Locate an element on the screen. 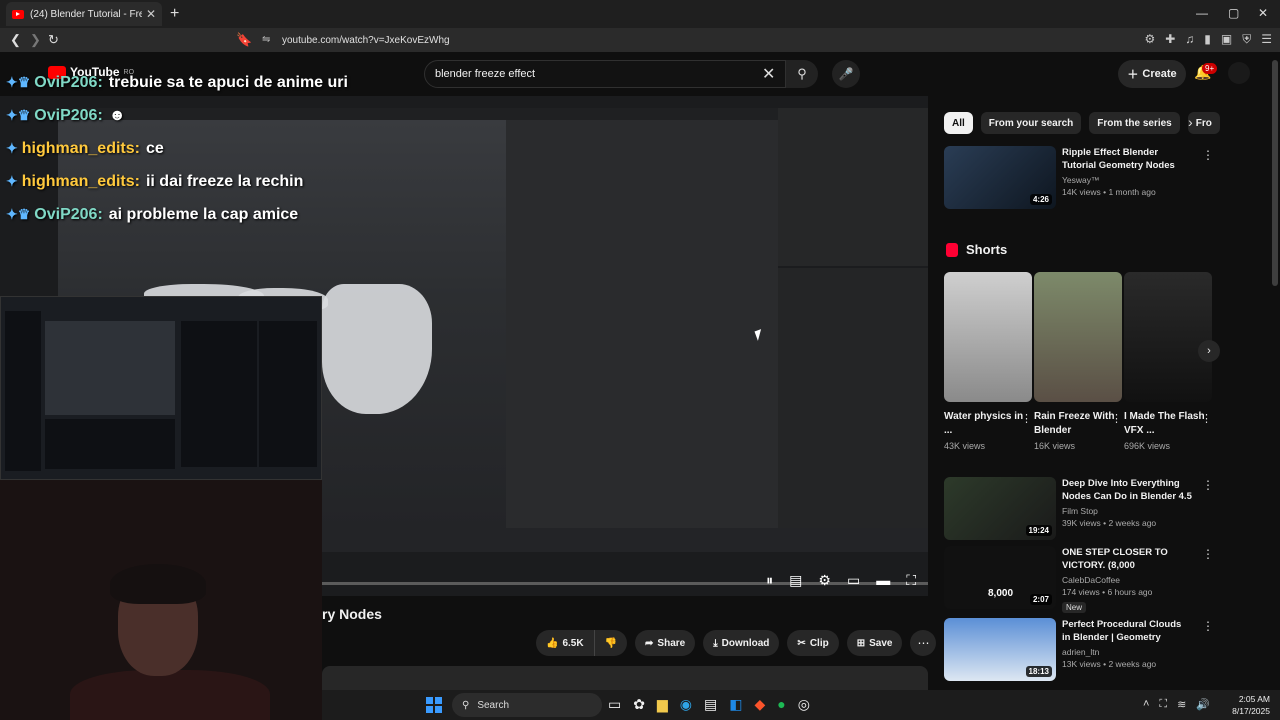  clock: 2:05 AM 8/17/2025 is located at coordinates (1251, 705).